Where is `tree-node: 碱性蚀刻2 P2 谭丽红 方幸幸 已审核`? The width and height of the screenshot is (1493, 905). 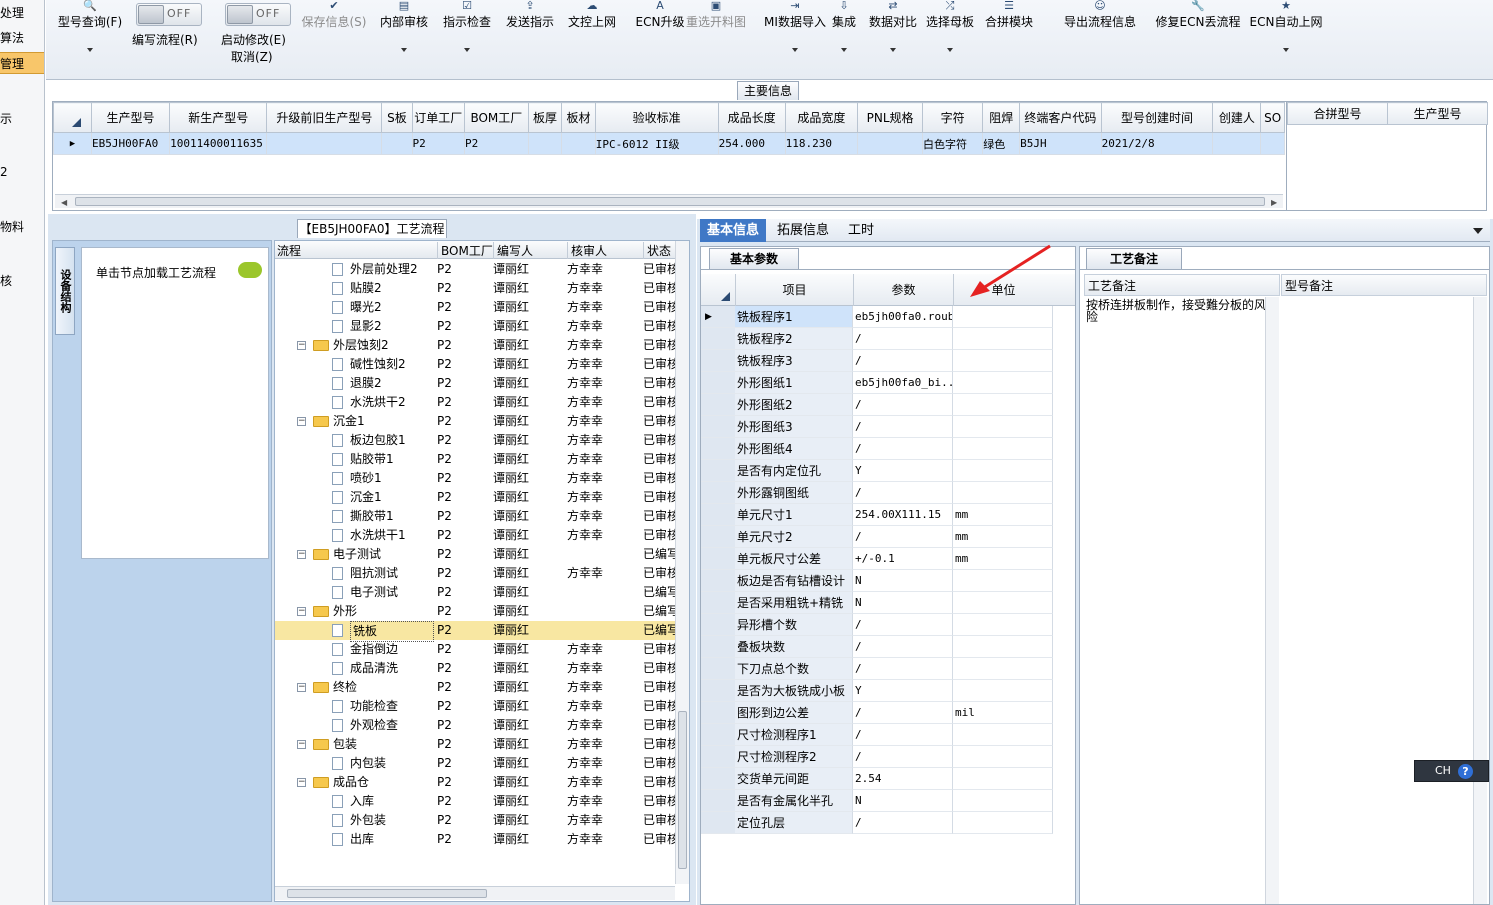 tree-node: 碱性蚀刻2 P2 谭丽红 方幸幸 已审核 is located at coordinates (475, 364).